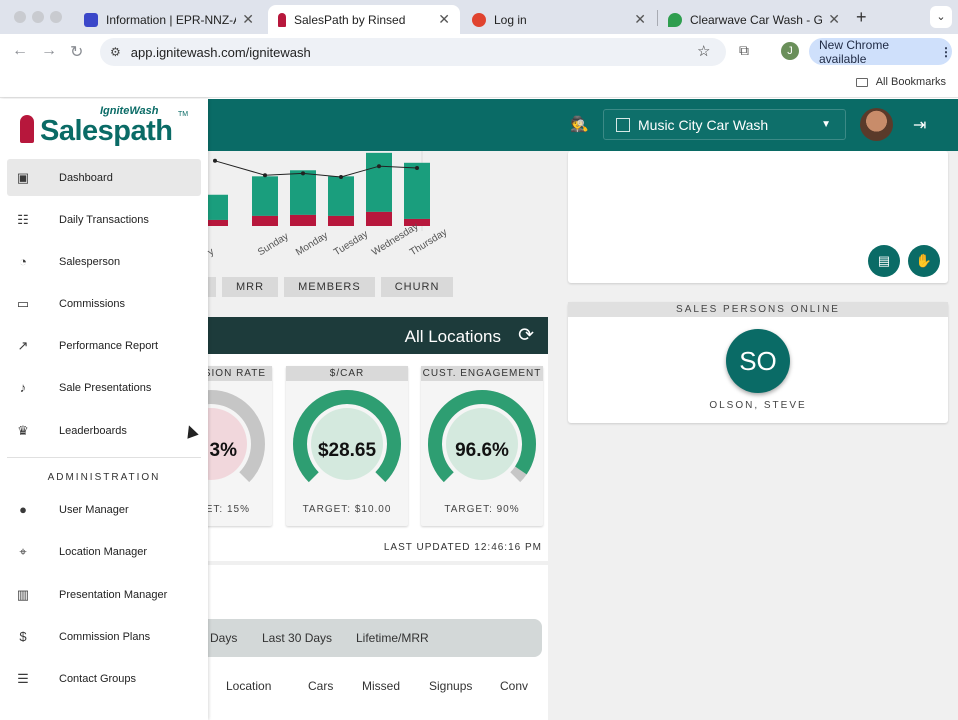  What do you see at coordinates (479, 84) in the screenshot?
I see `bookmarks-bar: All Bookmarks` at bounding box center [479, 84].